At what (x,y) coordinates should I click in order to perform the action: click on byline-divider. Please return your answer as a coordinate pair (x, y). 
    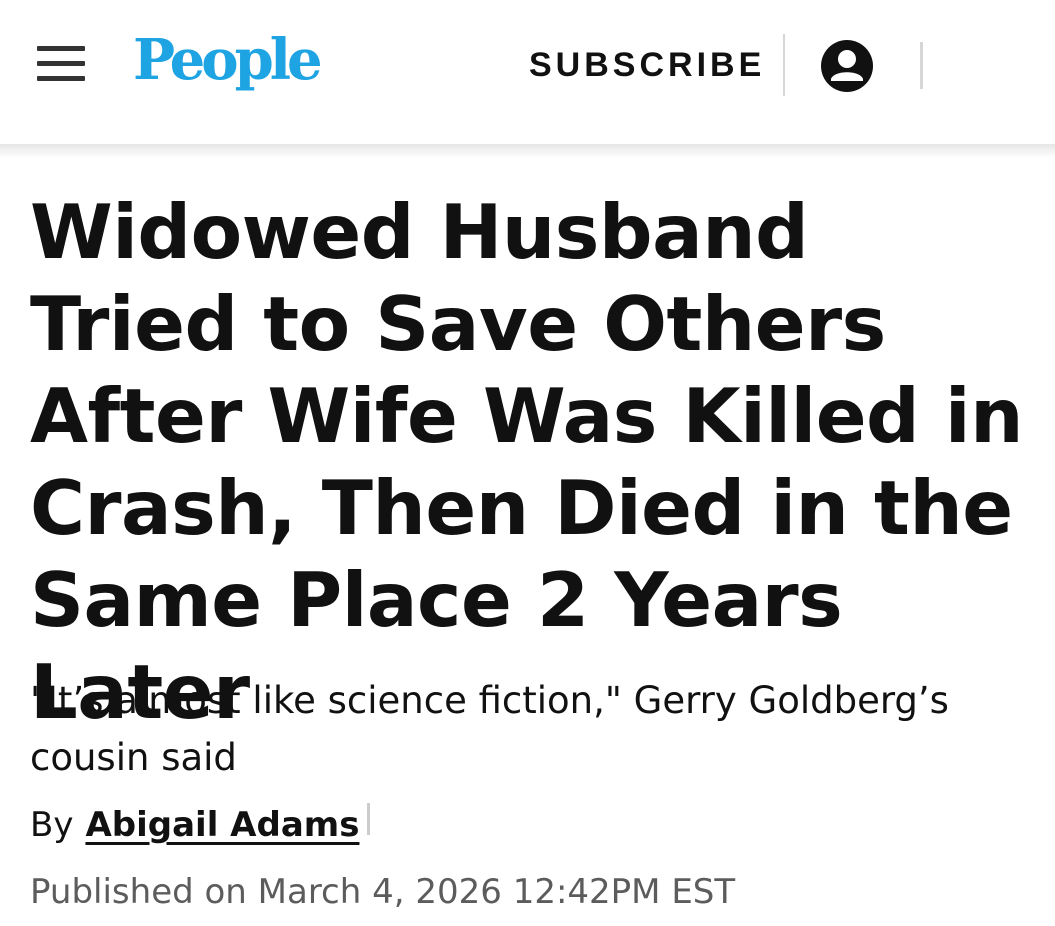
    Looking at the image, I should click on (368, 819).